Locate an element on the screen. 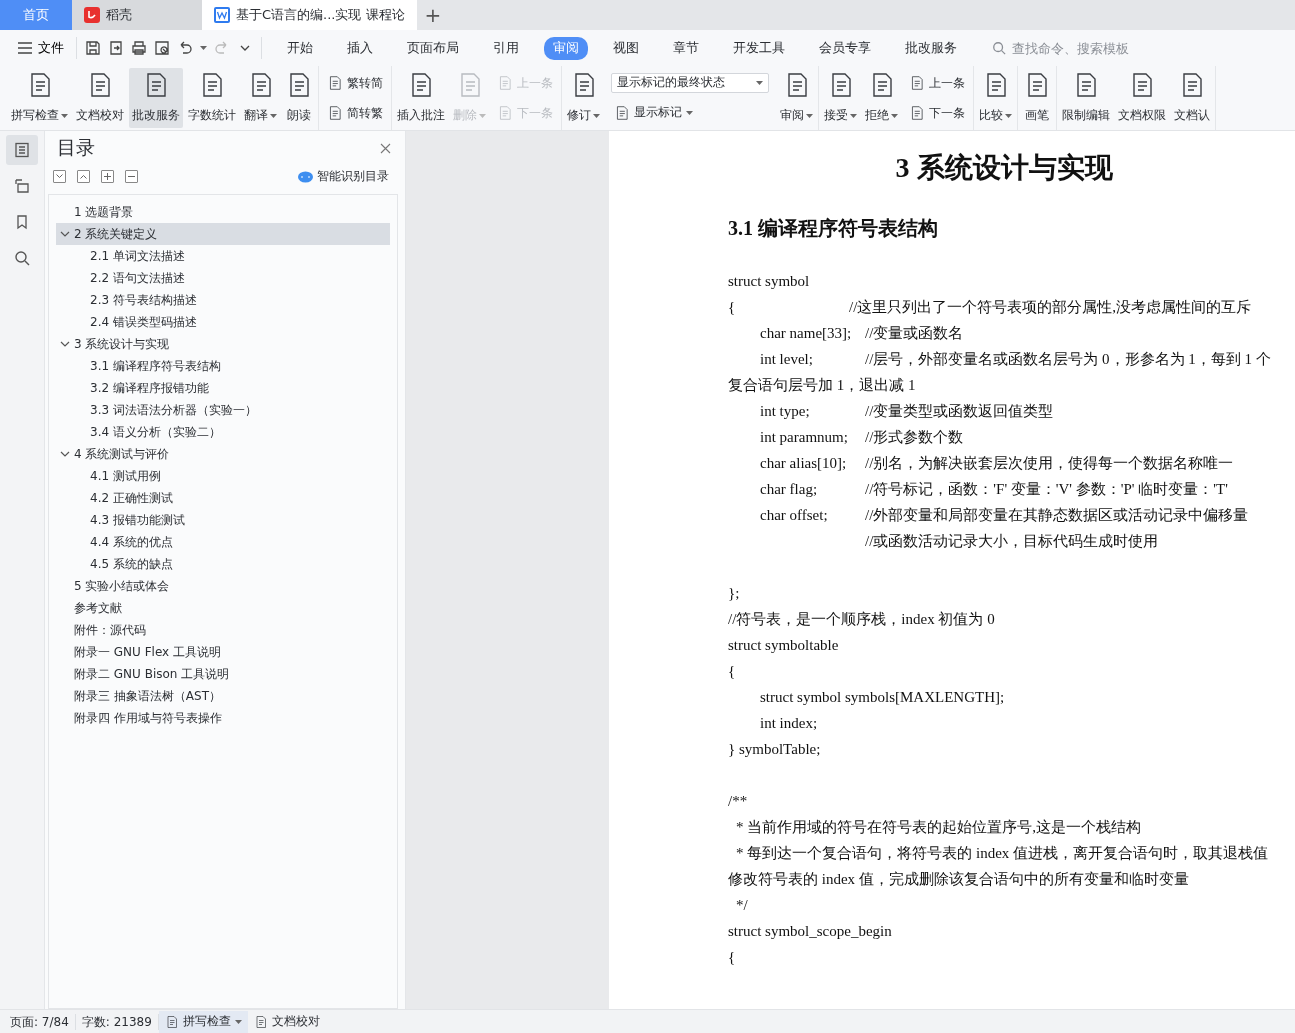  menu-tab: 插入 is located at coordinates (360, 48).